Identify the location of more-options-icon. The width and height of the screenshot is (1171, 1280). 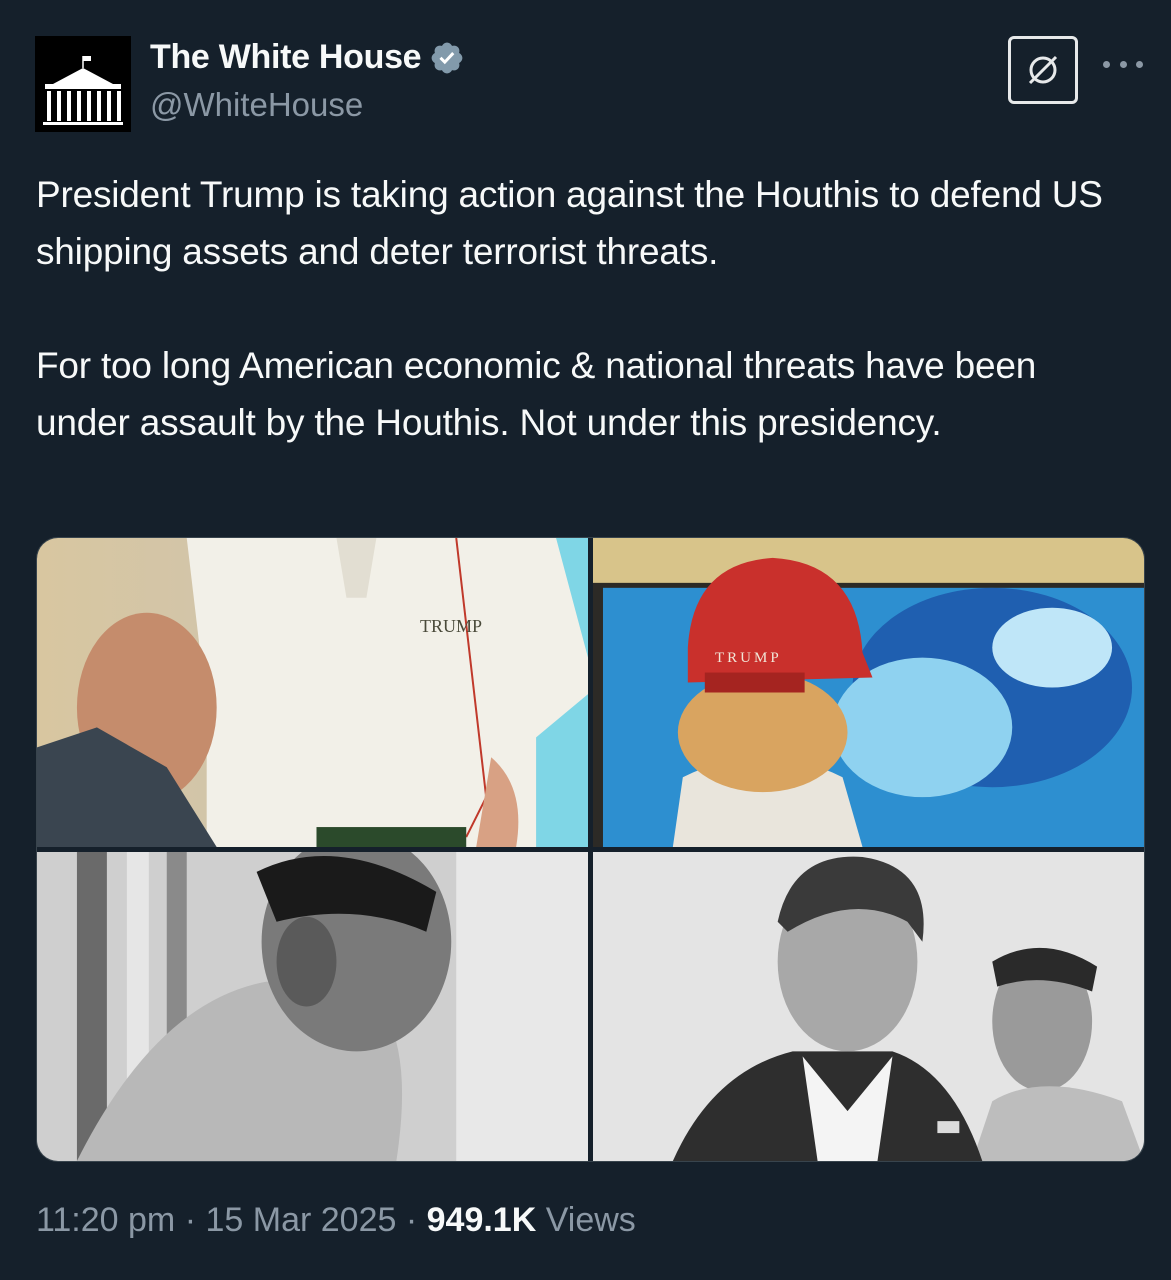
(1123, 64).